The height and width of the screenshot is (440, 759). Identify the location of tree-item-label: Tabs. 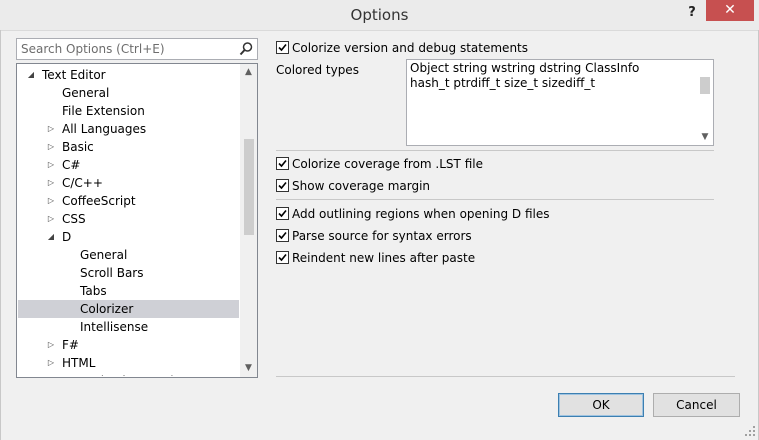
(93, 291).